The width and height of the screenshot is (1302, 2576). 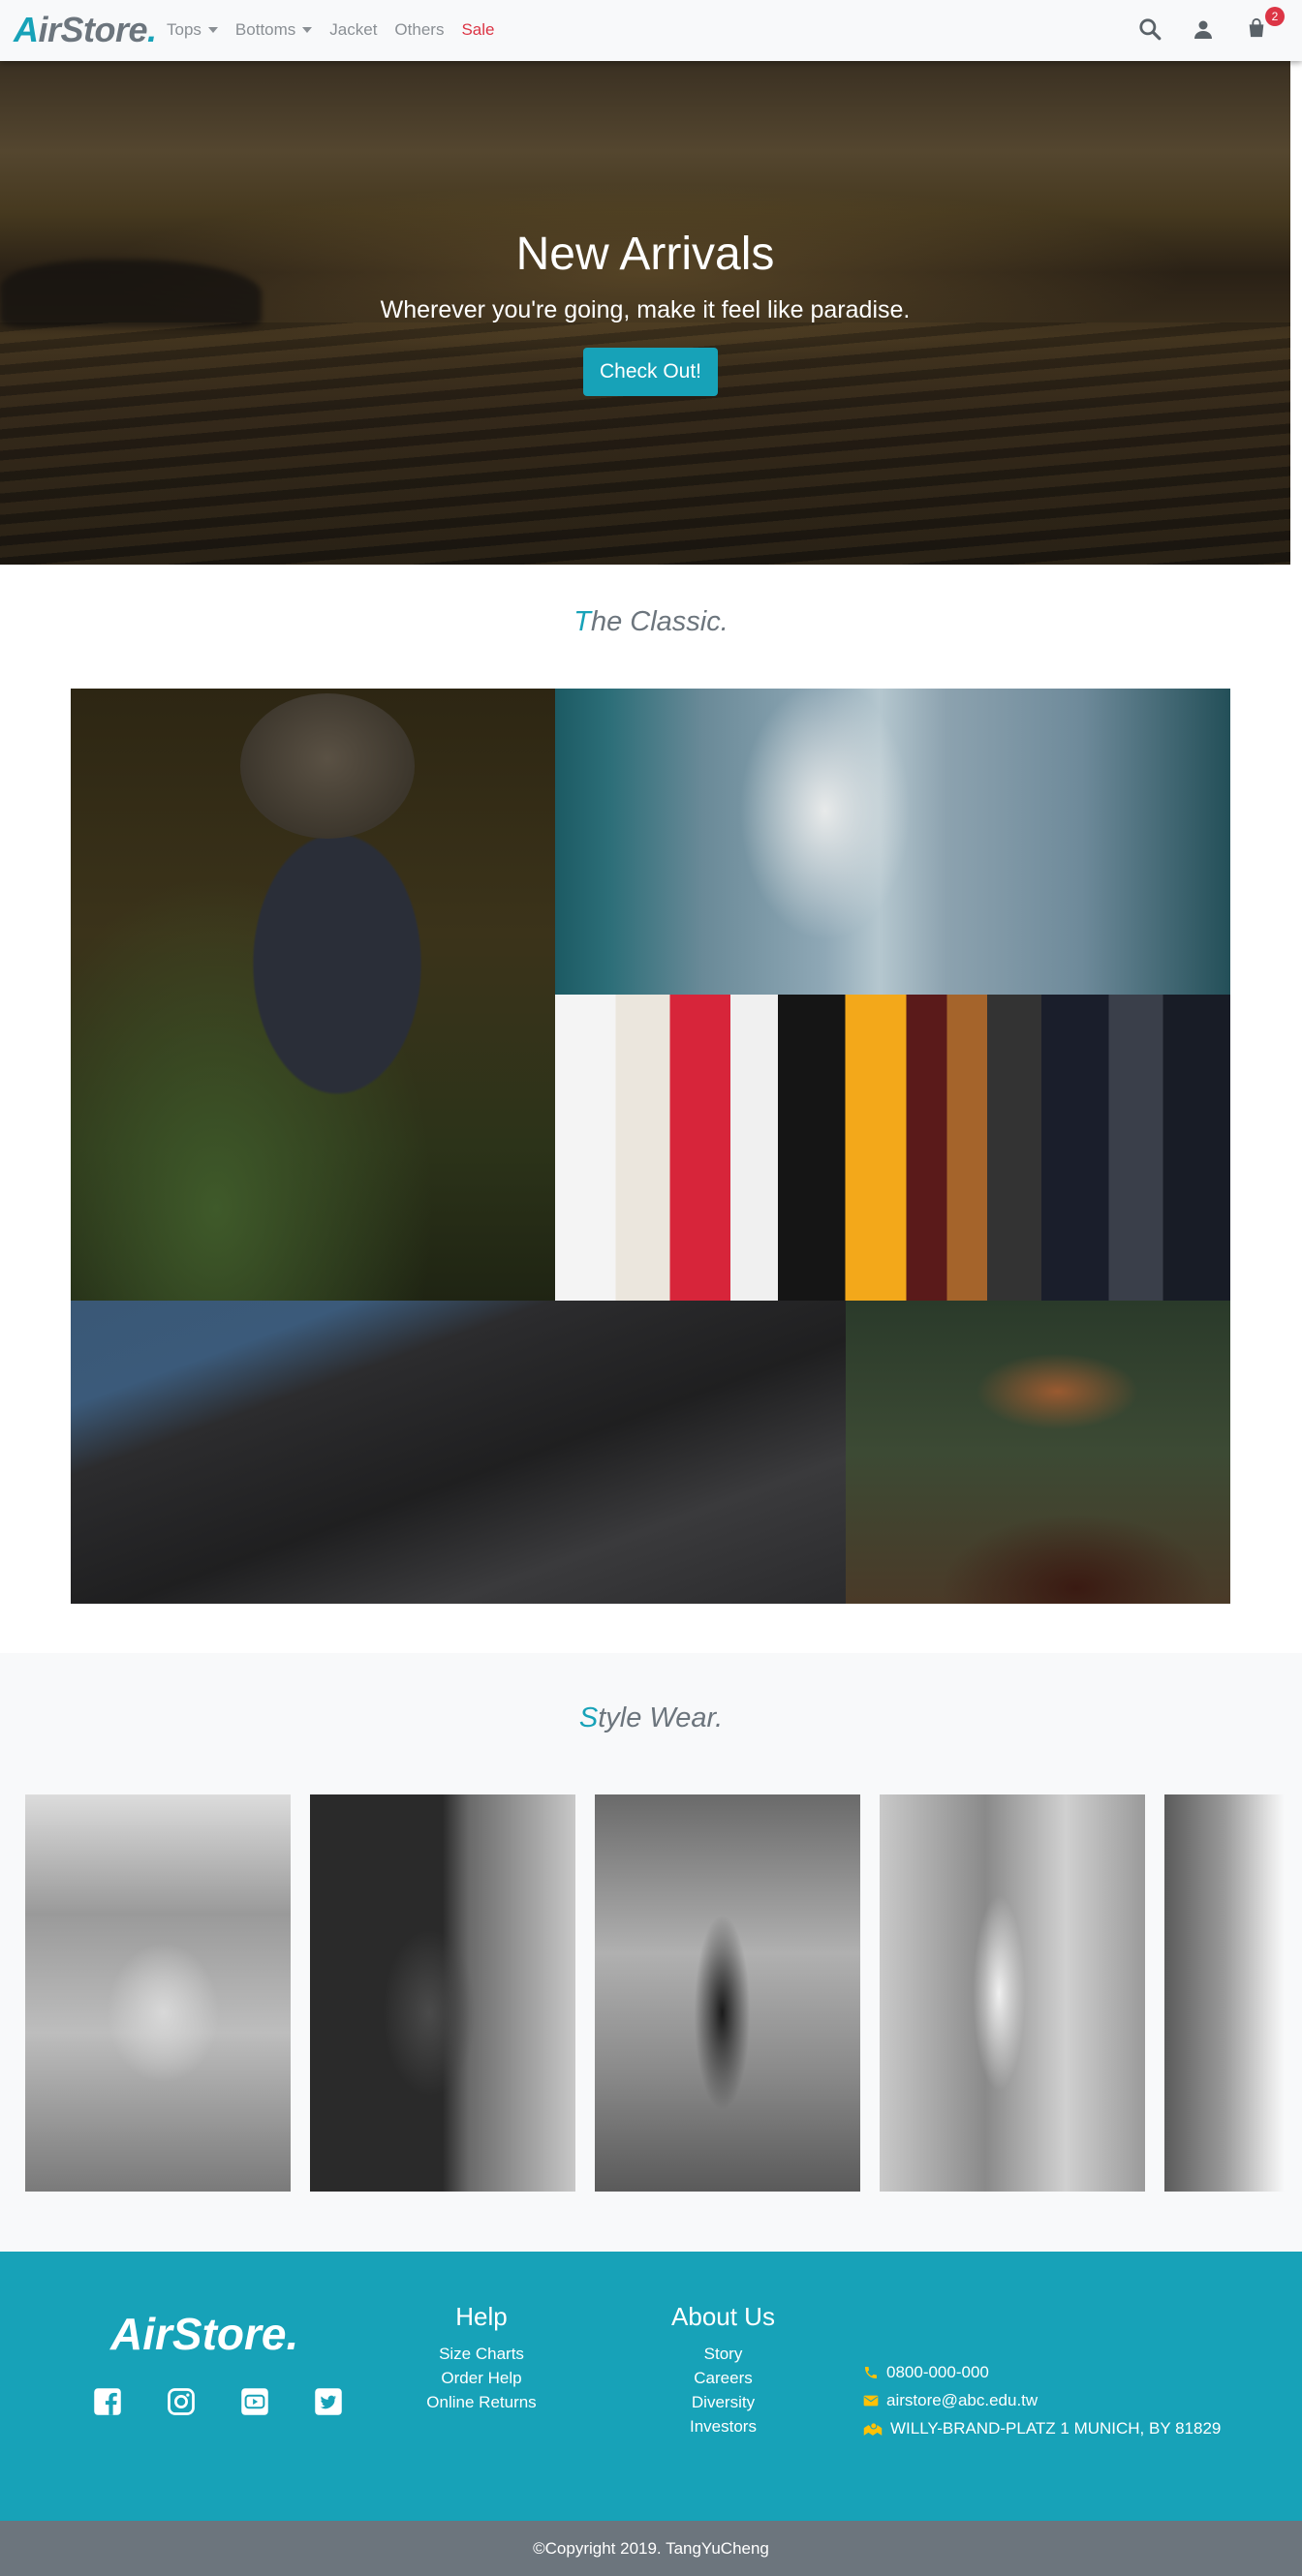 I want to click on menu-label: Sale, so click(x=478, y=29).